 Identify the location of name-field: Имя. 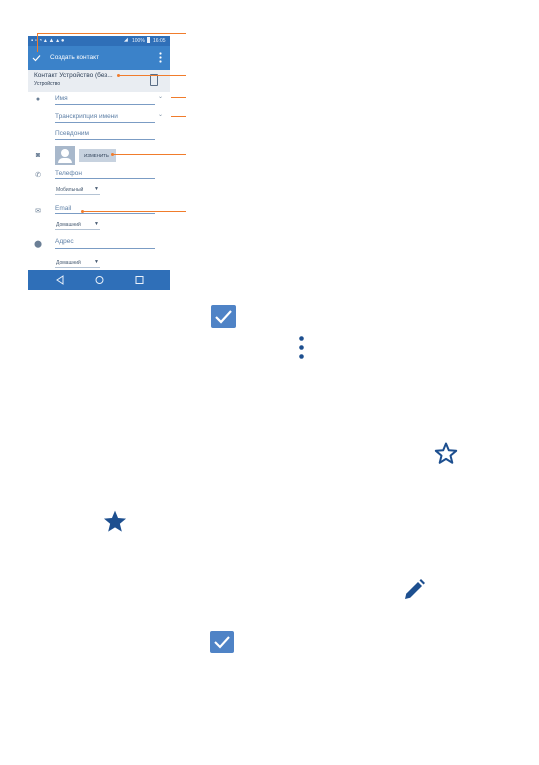
(61, 98).